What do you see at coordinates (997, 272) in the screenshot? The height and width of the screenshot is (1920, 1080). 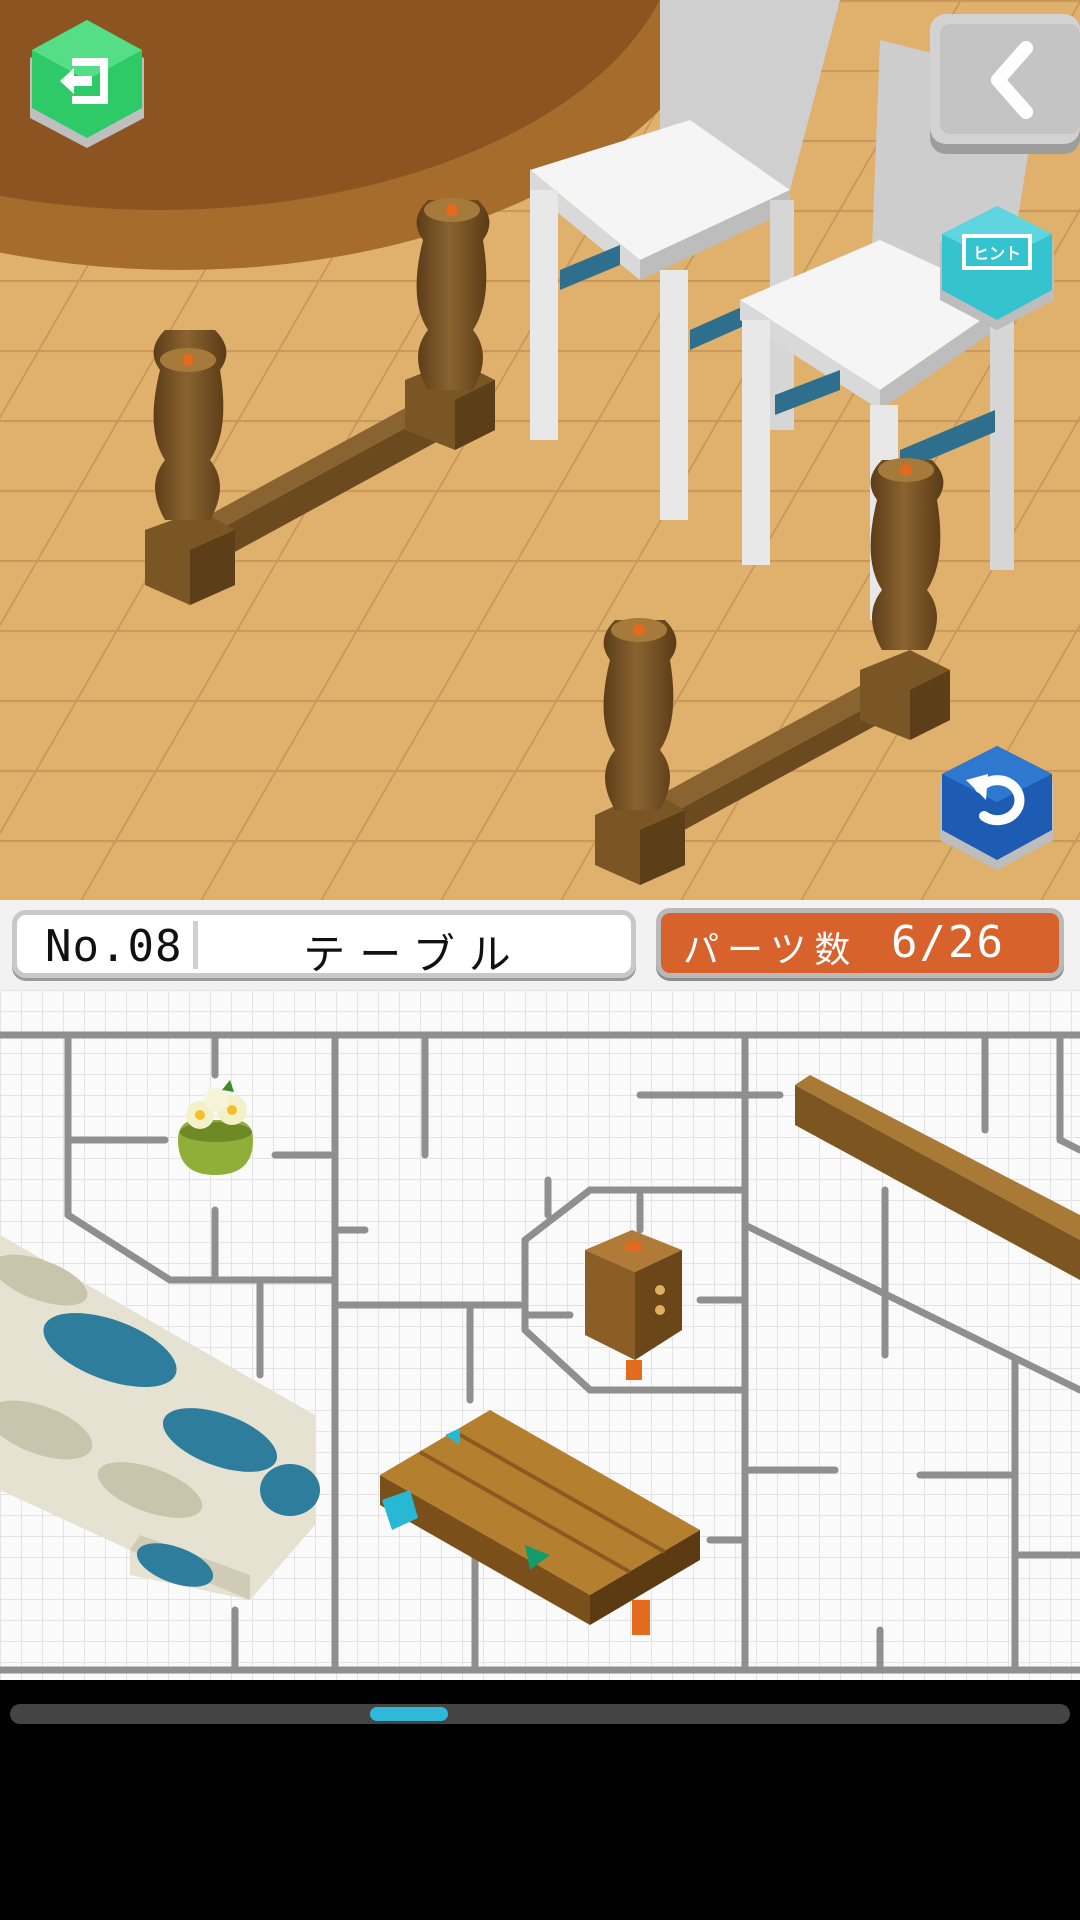 I see `hint-button: ヒント` at bounding box center [997, 272].